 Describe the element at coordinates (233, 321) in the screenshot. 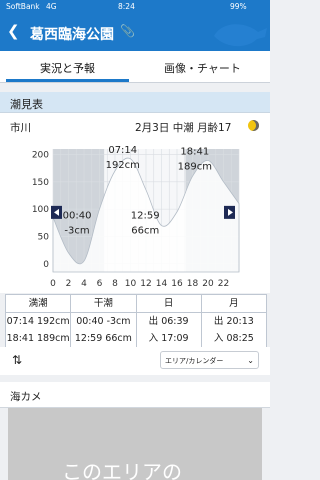

I see `table-cell: 出 20:13` at that location.